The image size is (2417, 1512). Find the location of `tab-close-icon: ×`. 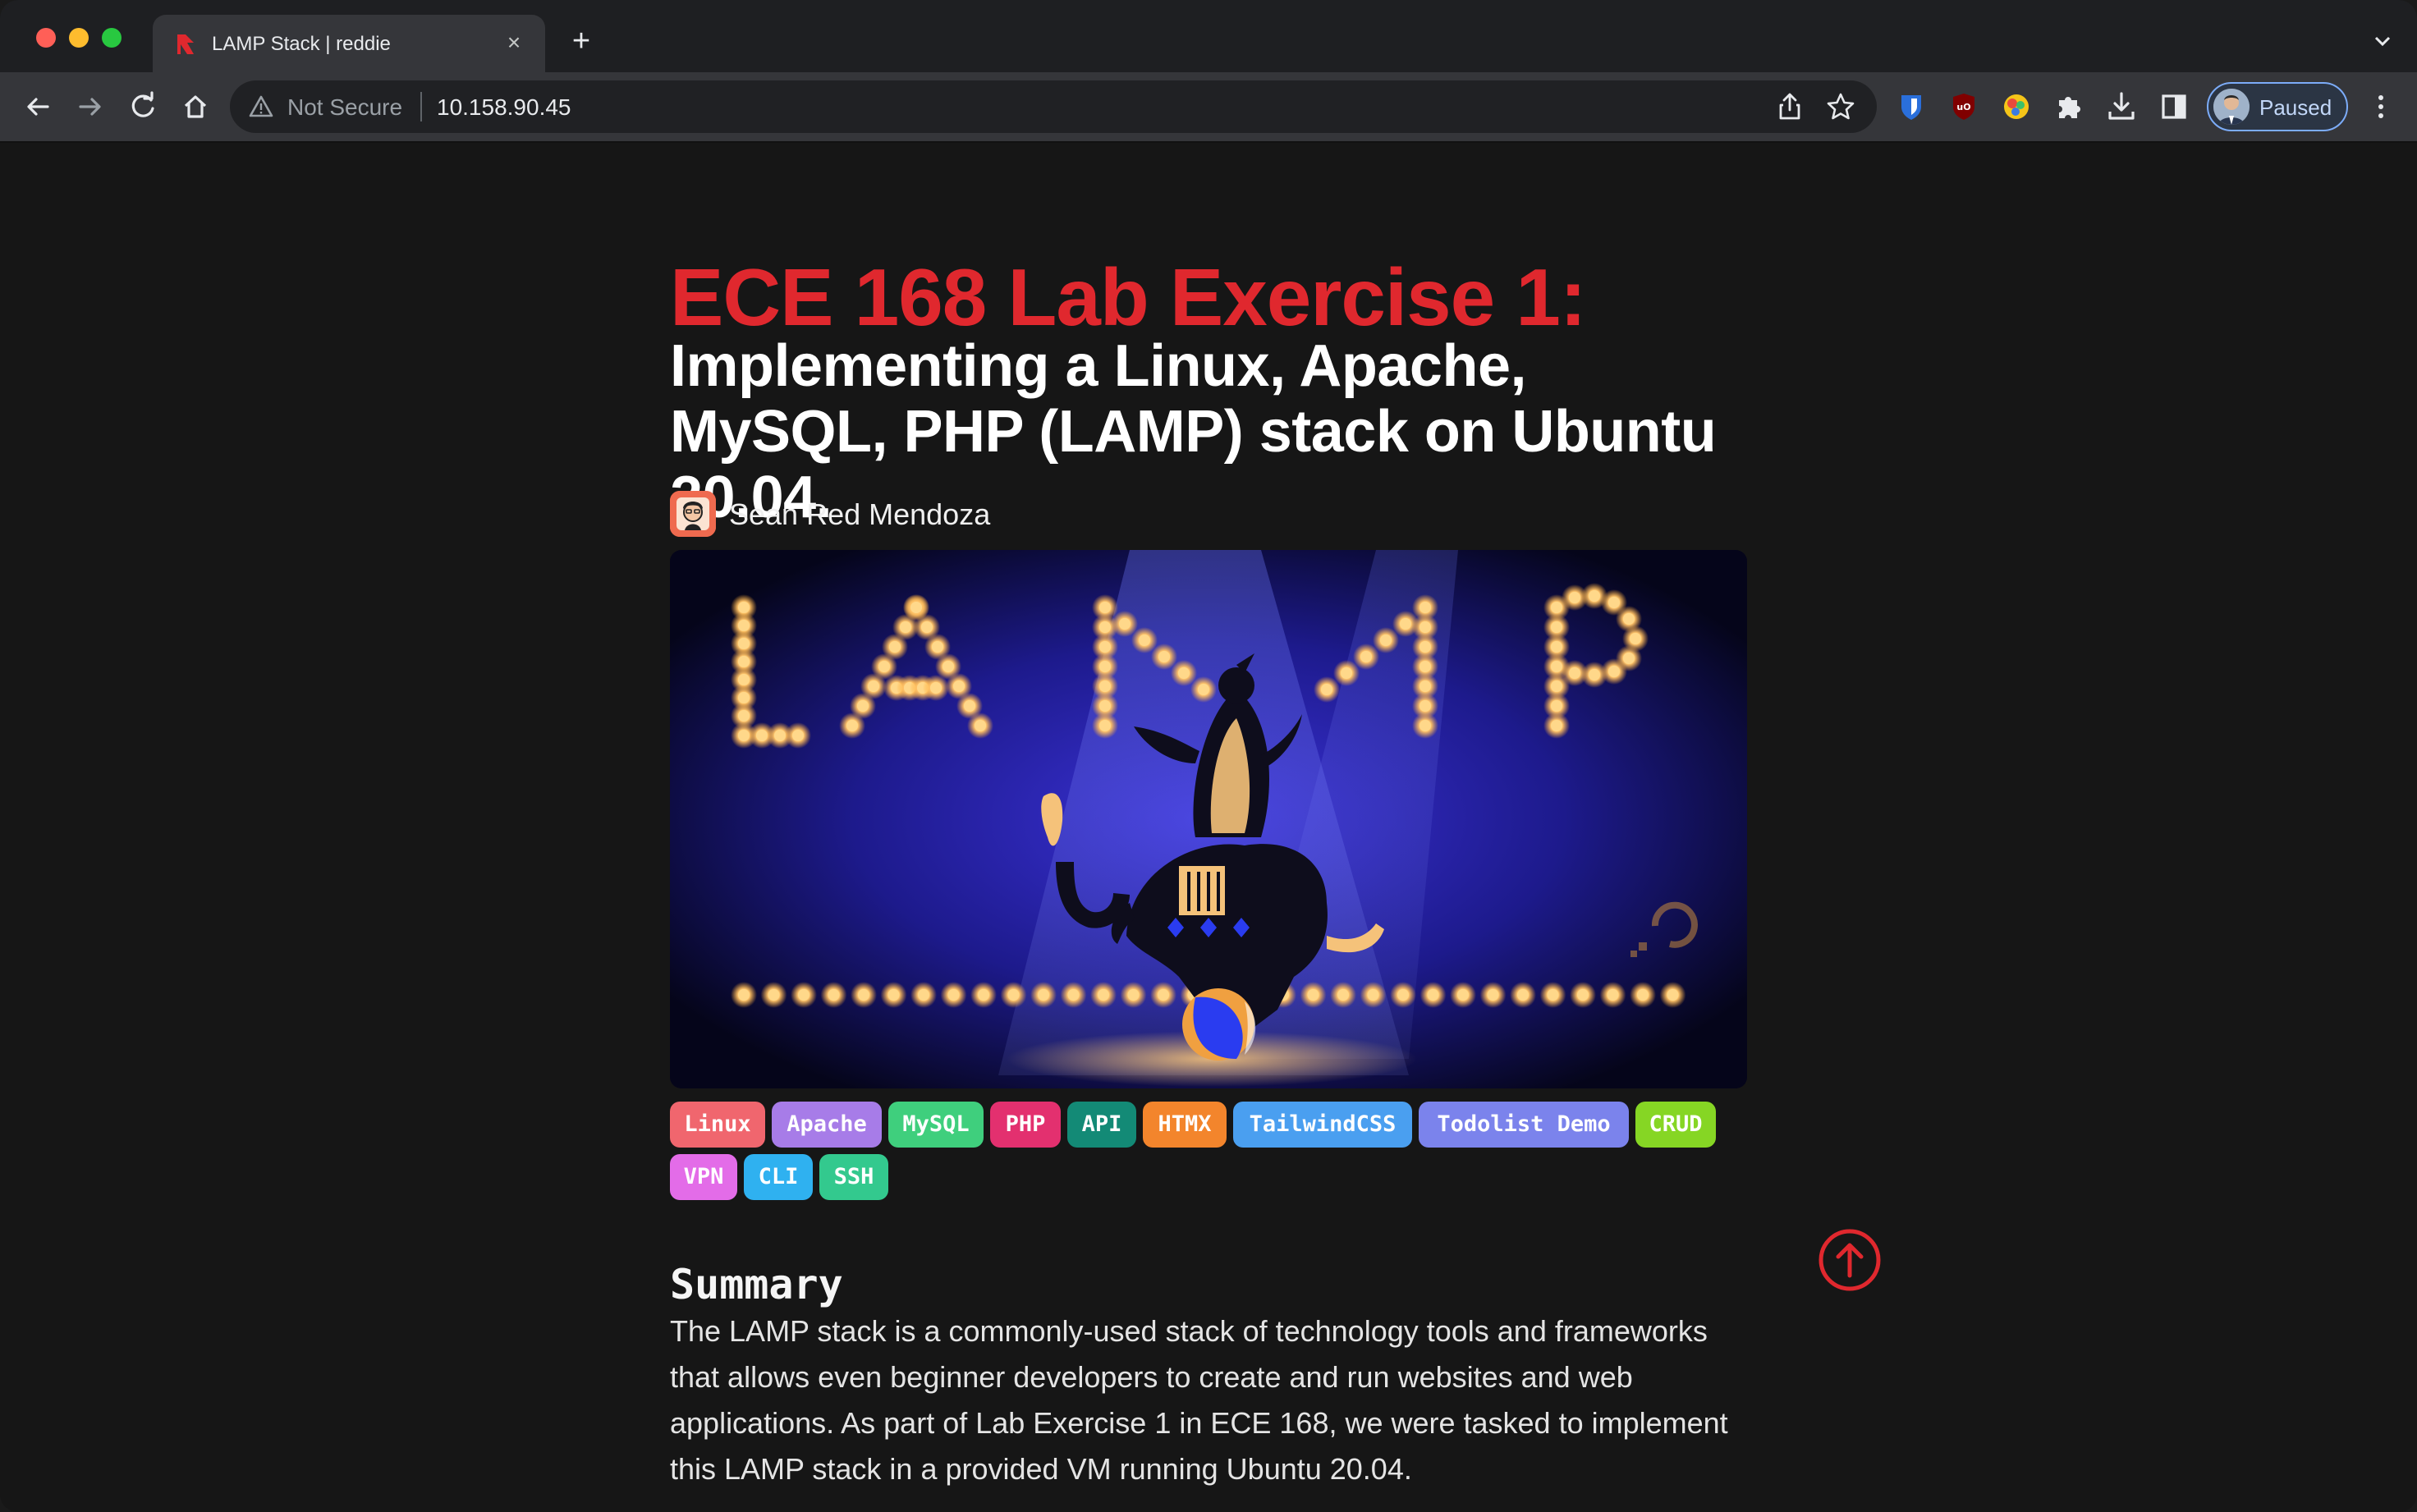

tab-close-icon: × is located at coordinates (514, 42).